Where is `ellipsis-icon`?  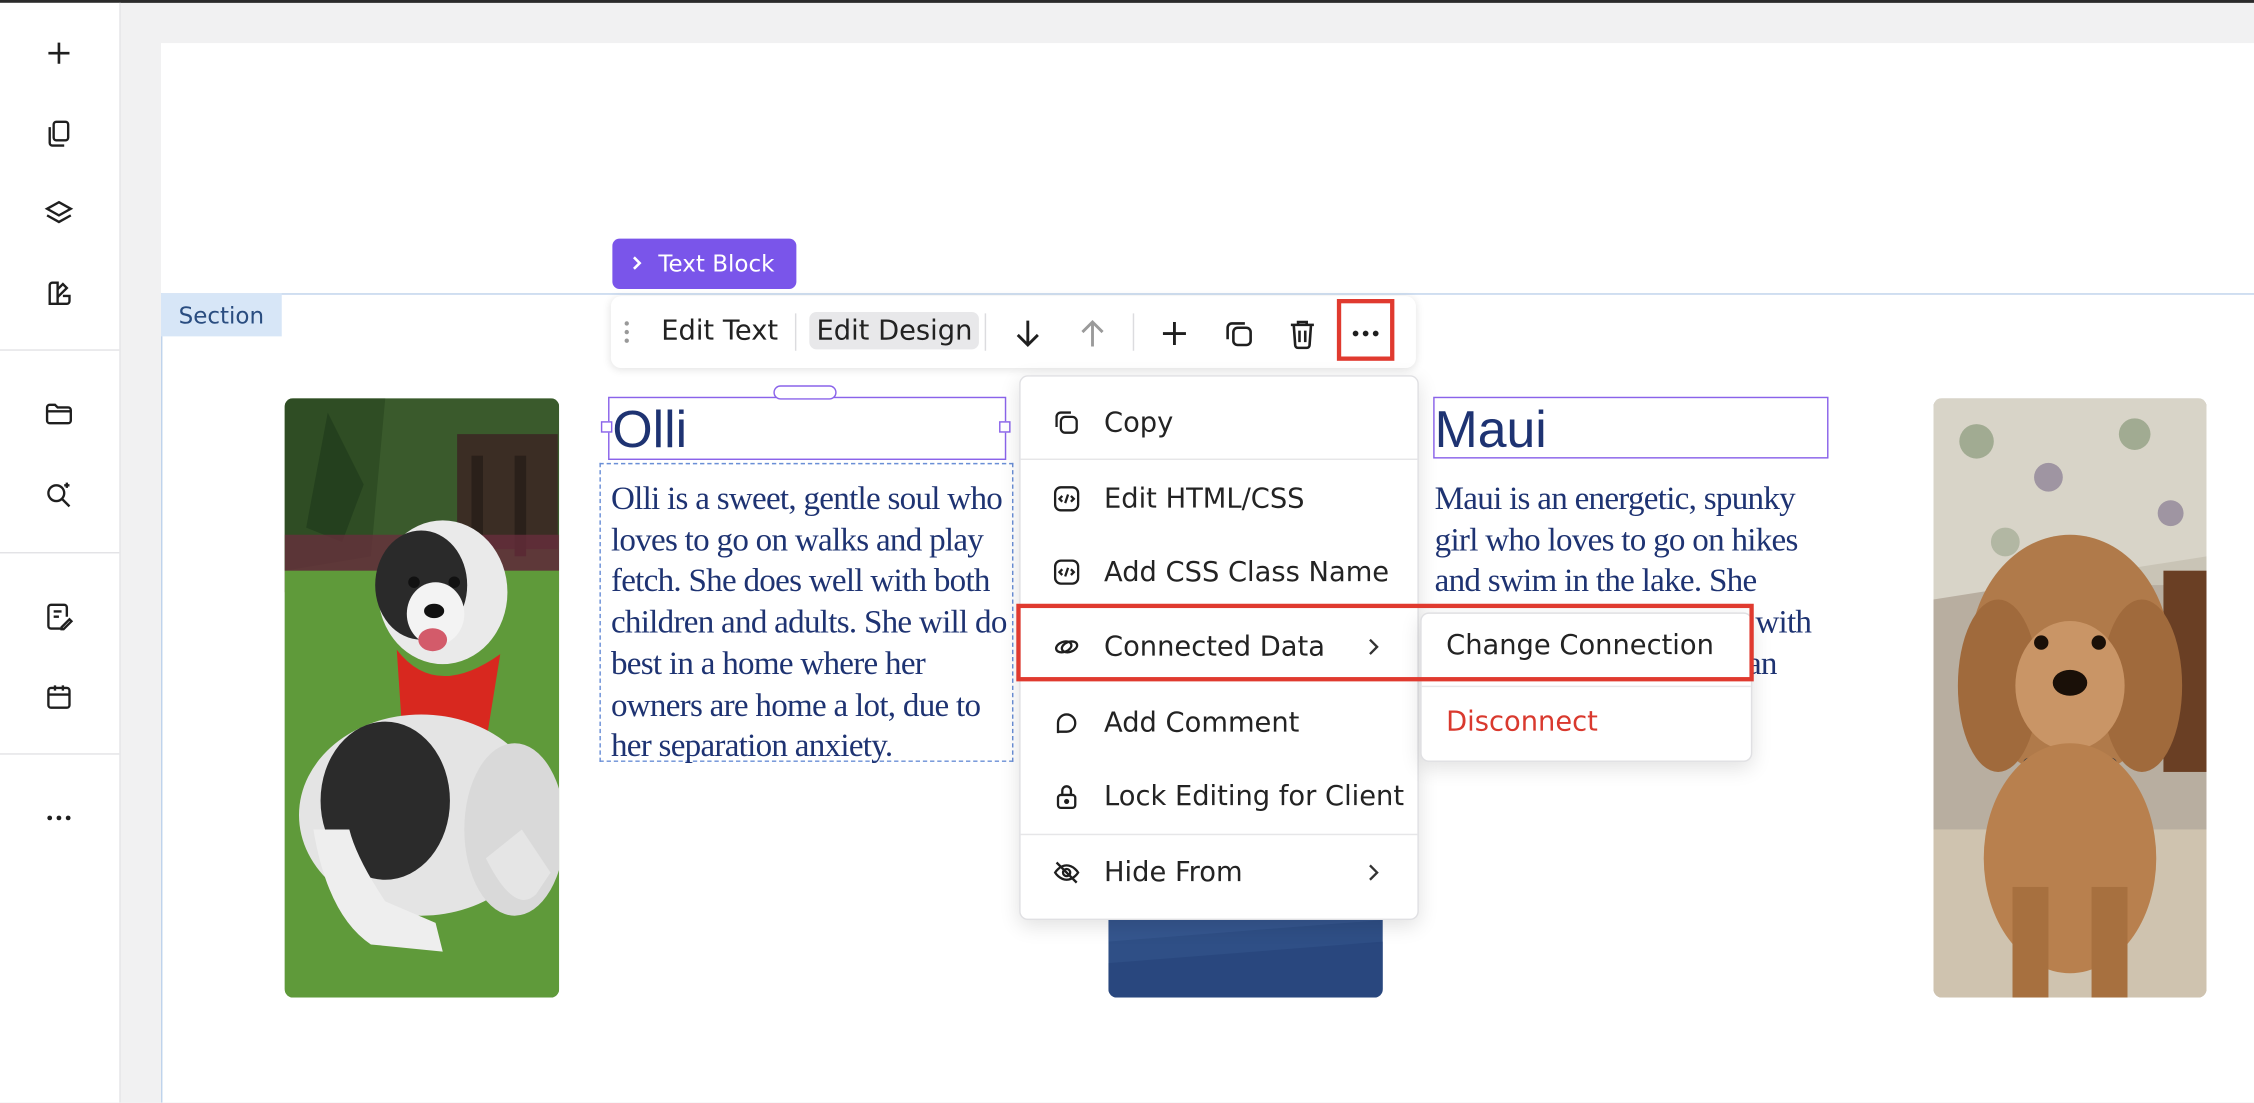
ellipsis-icon is located at coordinates (1365, 329).